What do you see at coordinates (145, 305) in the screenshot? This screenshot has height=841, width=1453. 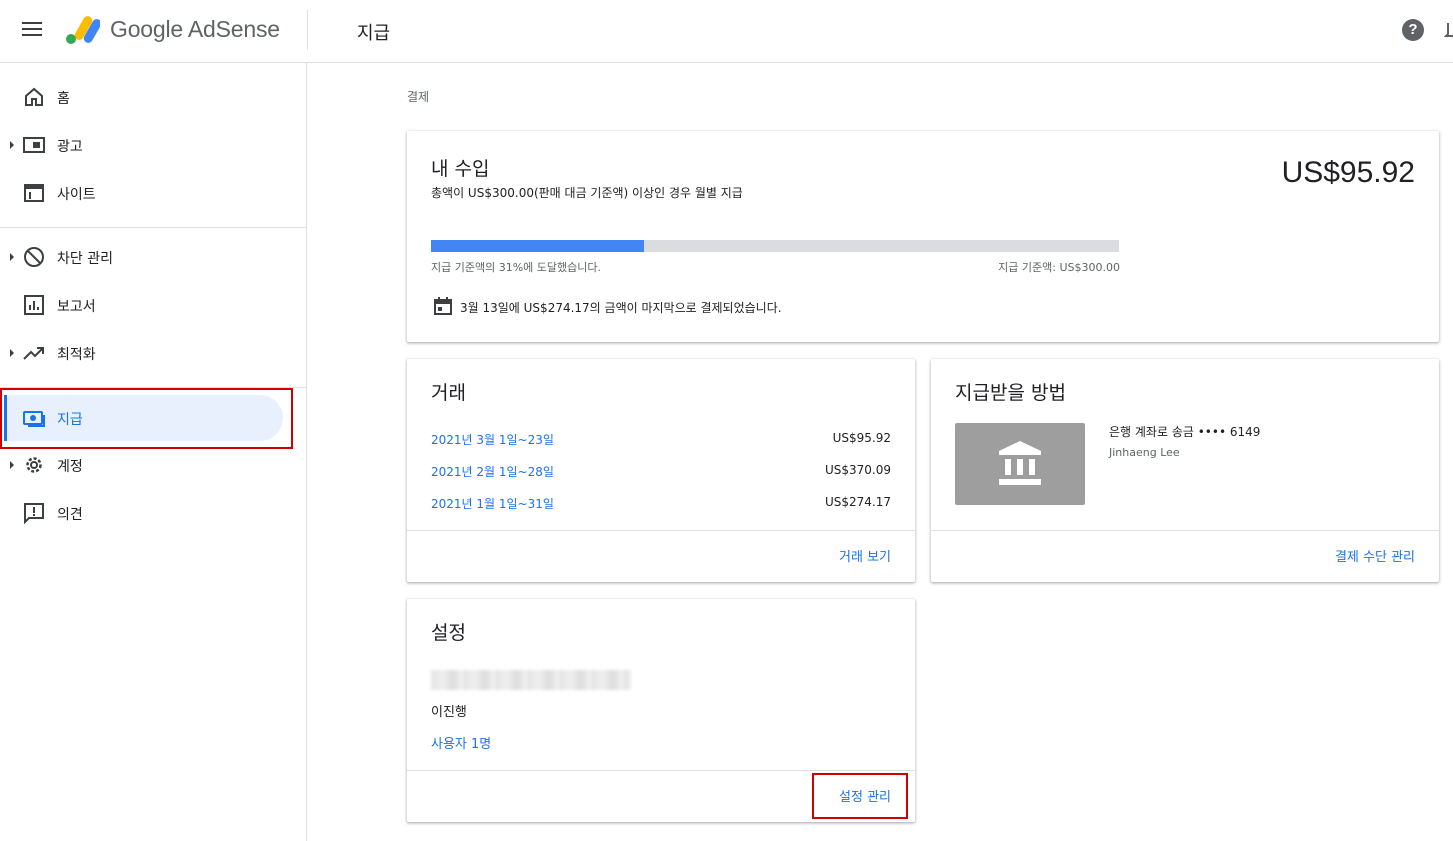 I see `sidebar-item-reports: 보고서` at bounding box center [145, 305].